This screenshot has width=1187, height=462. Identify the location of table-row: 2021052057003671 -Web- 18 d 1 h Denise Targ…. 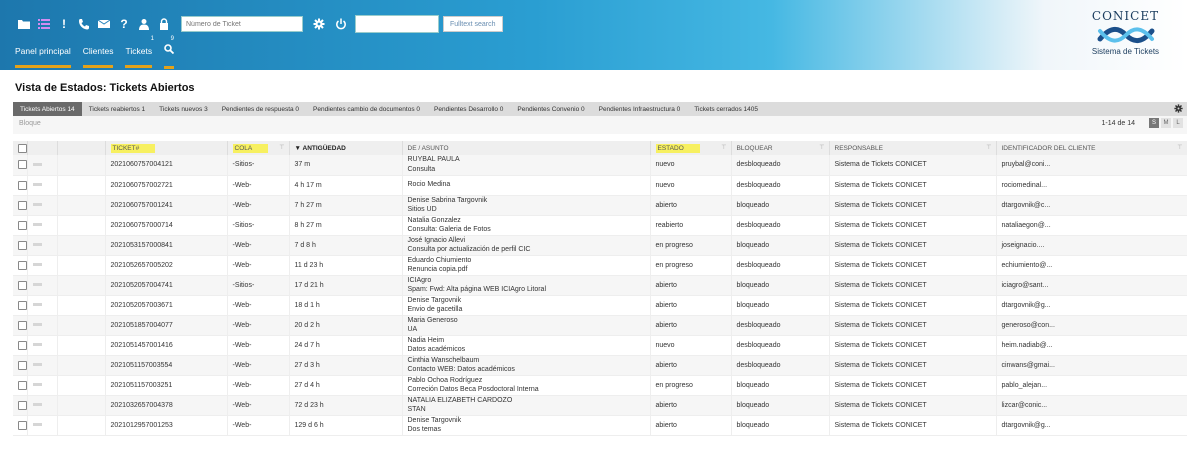
(600, 305).